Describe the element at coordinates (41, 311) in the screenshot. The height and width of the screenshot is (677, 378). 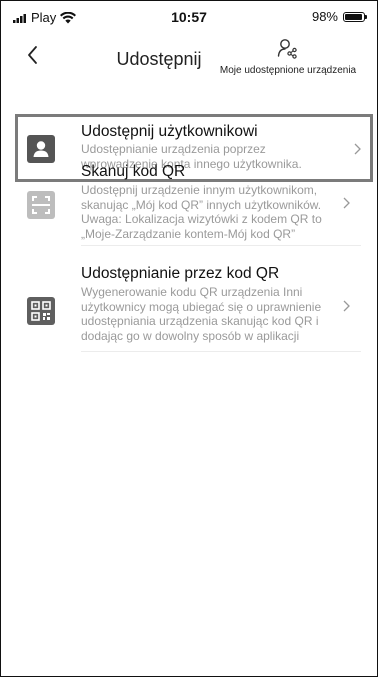
I see `qr-code-icon` at that location.